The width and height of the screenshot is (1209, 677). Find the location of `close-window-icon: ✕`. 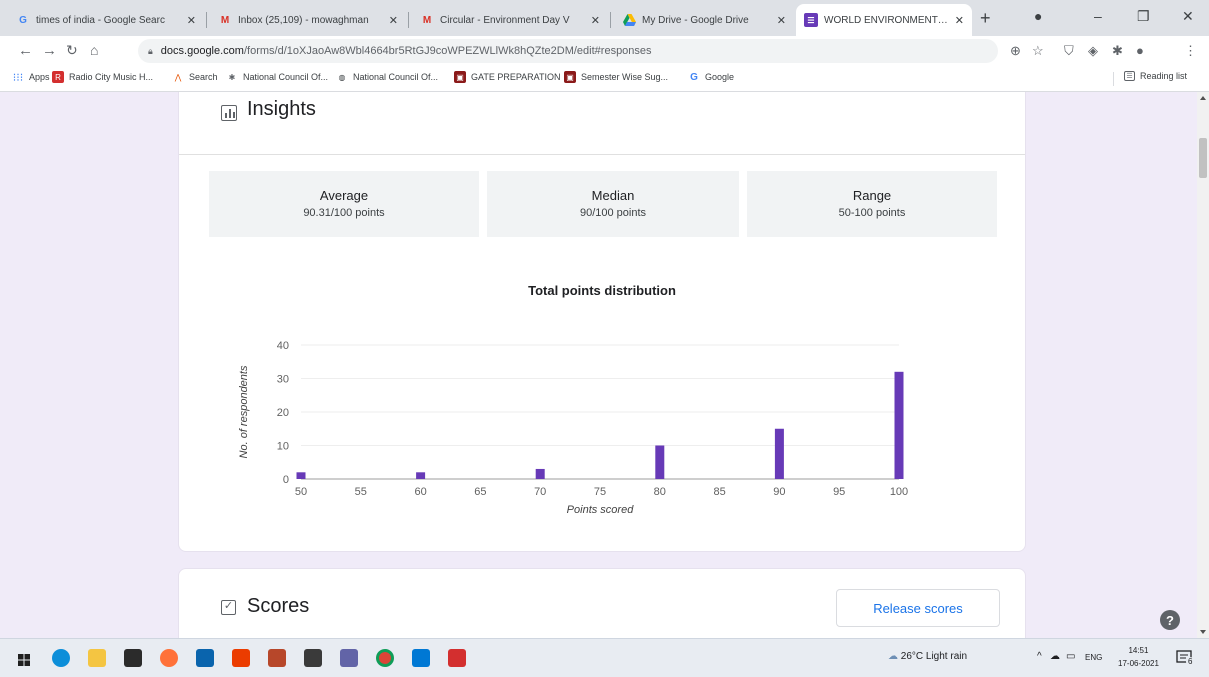

close-window-icon: ✕ is located at coordinates (1188, 16).